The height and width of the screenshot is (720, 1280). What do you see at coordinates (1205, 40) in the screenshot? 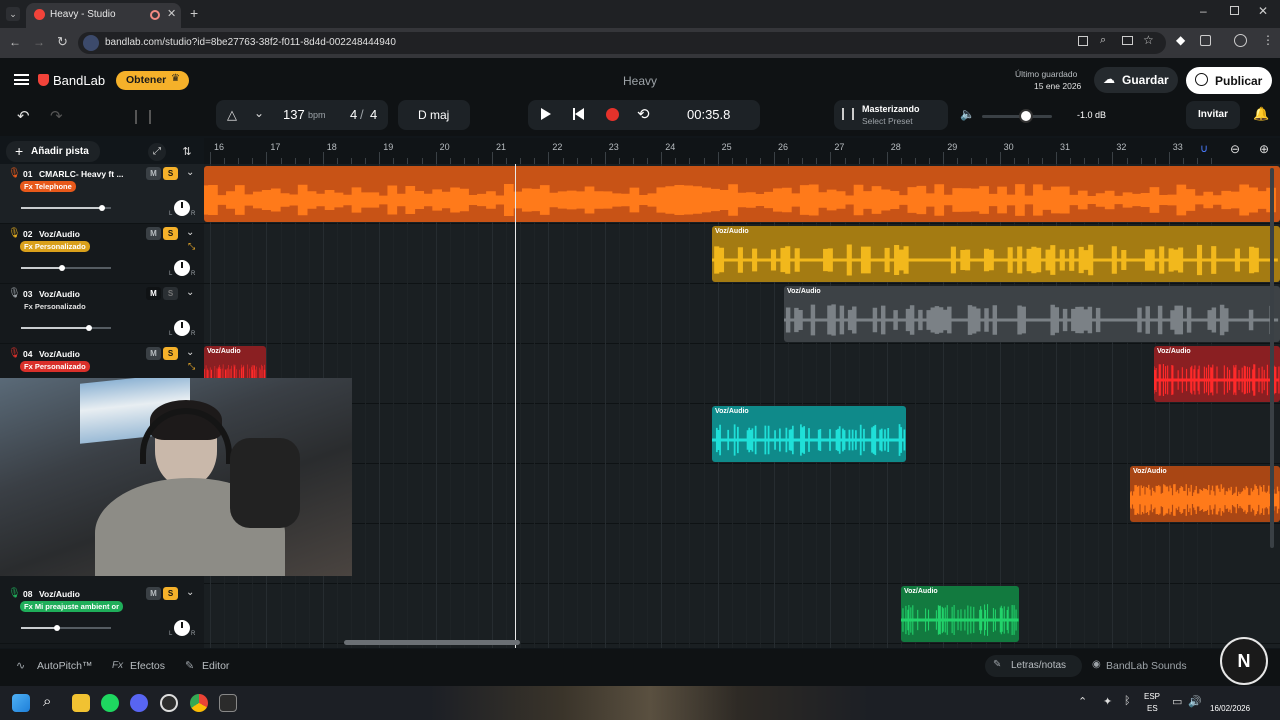
I see `extensions-puzzle-icon` at bounding box center [1205, 40].